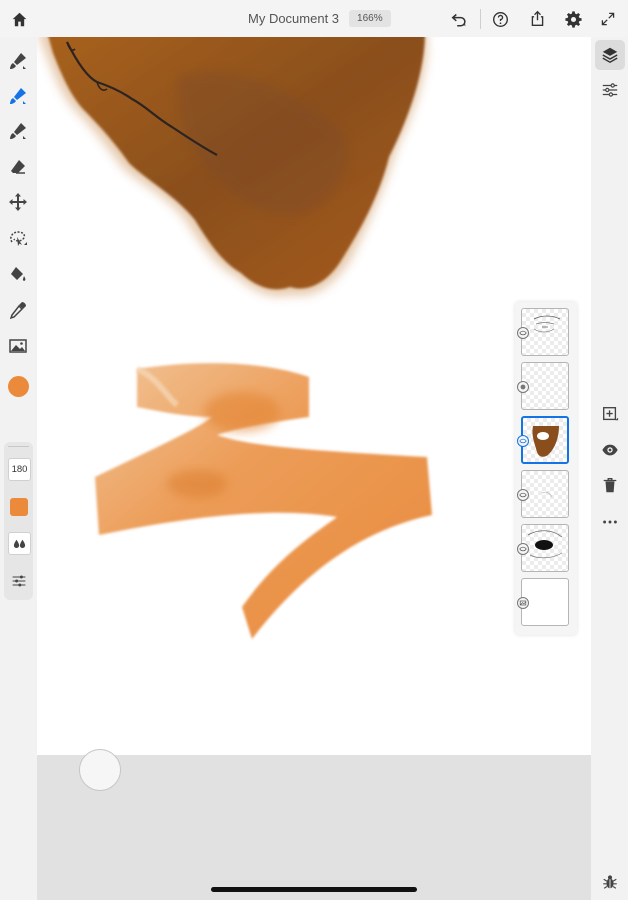 Image resolution: width=628 pixels, height=900 pixels. I want to click on right-toolbar, so click(609, 468).